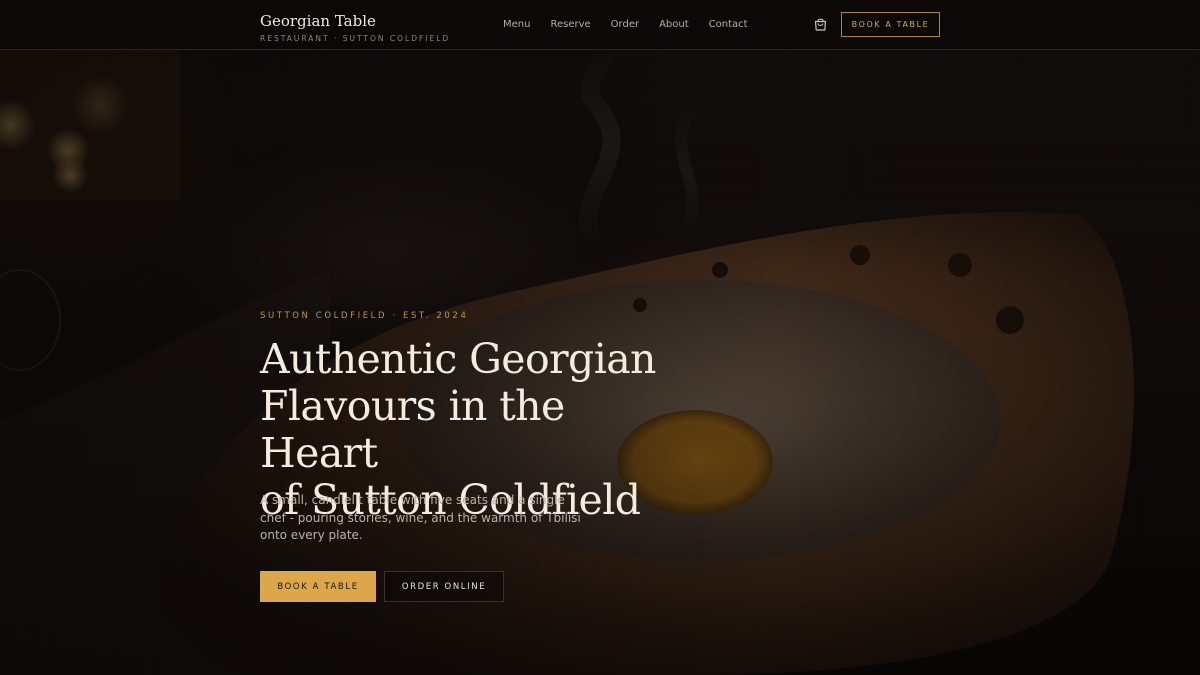 The image size is (1200, 675). I want to click on hero-eyebrow: SUTTON COLDFIELD · EST. 2024, so click(364, 316).